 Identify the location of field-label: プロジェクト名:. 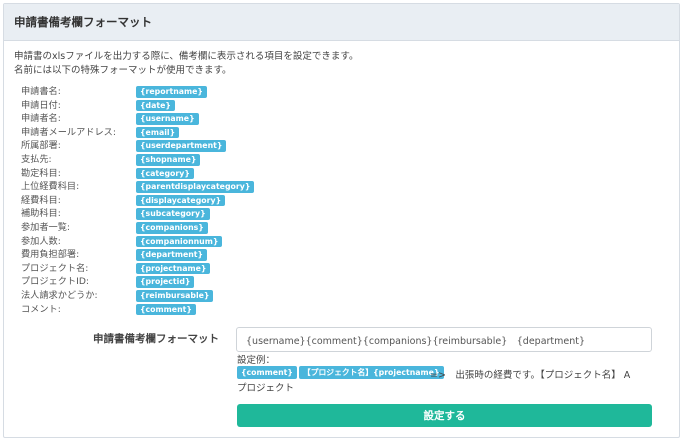
(55, 268).